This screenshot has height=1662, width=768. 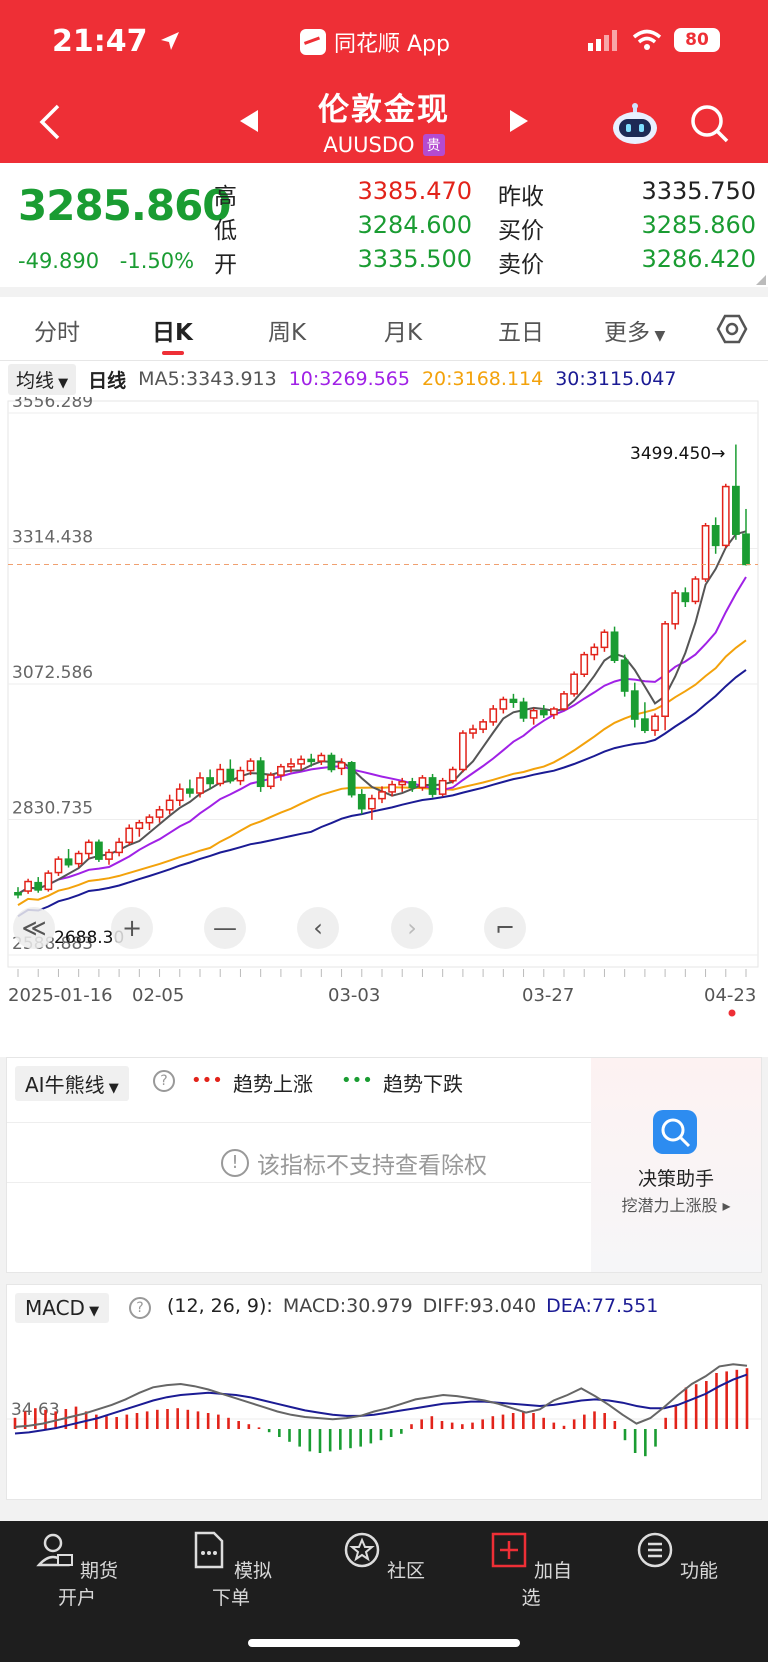 What do you see at coordinates (54, 1550) in the screenshot?
I see `account-icon` at bounding box center [54, 1550].